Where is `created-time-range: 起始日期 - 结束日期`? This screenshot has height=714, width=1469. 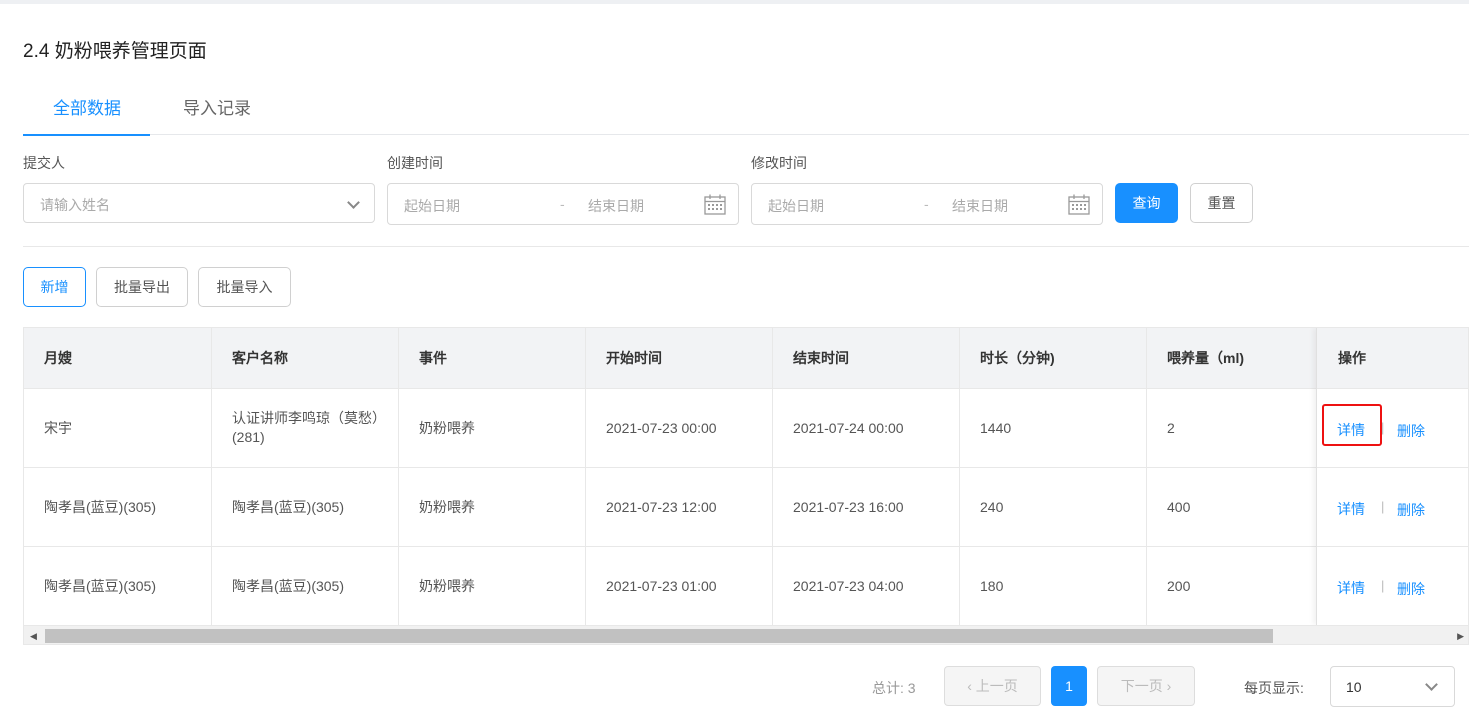 created-time-range: 起始日期 - 结束日期 is located at coordinates (563, 204).